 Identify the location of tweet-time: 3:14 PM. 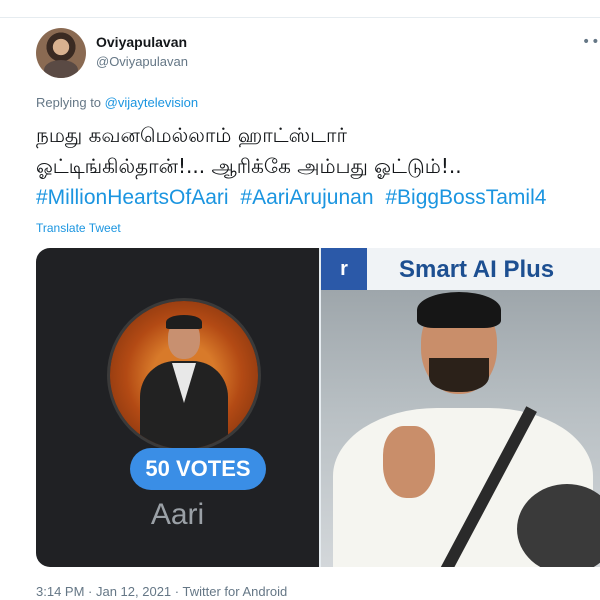
(60, 591).